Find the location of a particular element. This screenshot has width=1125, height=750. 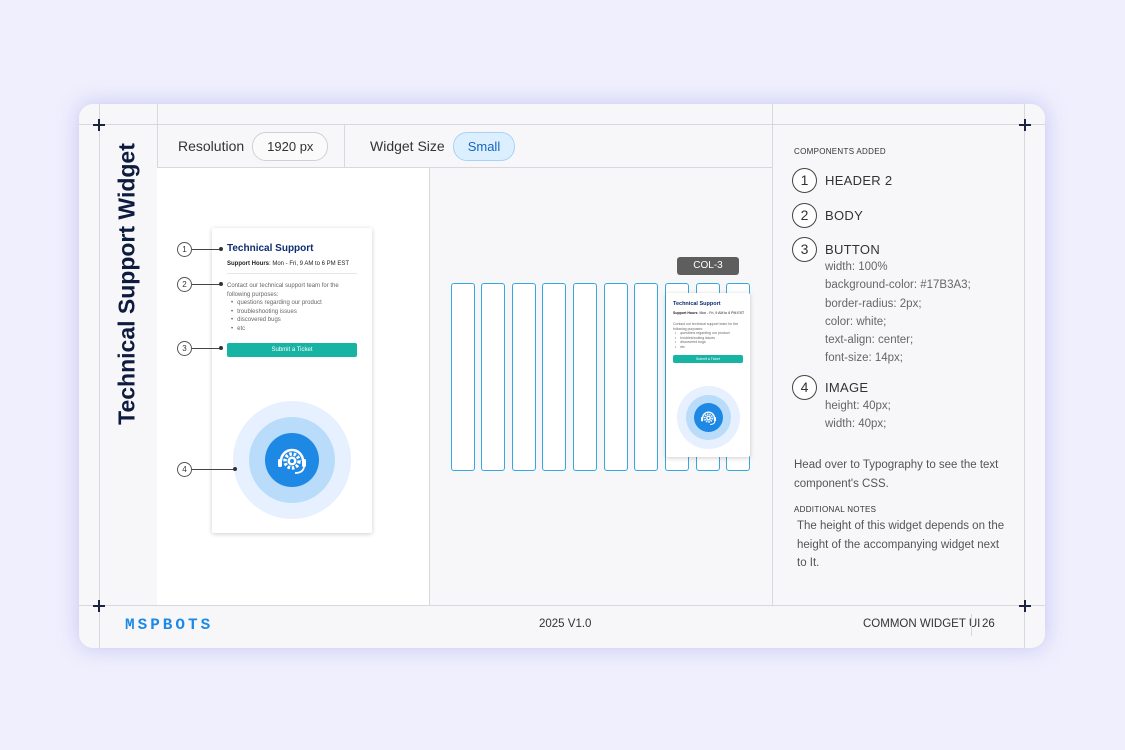

resolution-pill: 1920 px is located at coordinates (290, 146).